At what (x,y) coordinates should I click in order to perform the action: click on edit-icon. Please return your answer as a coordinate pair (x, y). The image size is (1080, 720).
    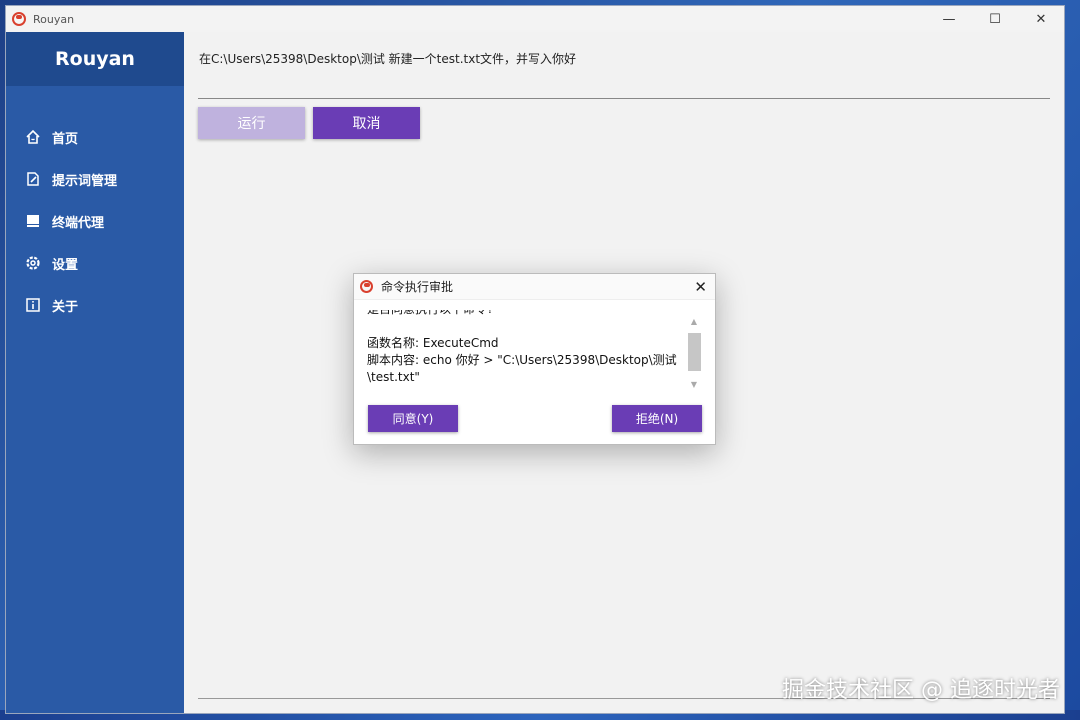
    Looking at the image, I should click on (33, 179).